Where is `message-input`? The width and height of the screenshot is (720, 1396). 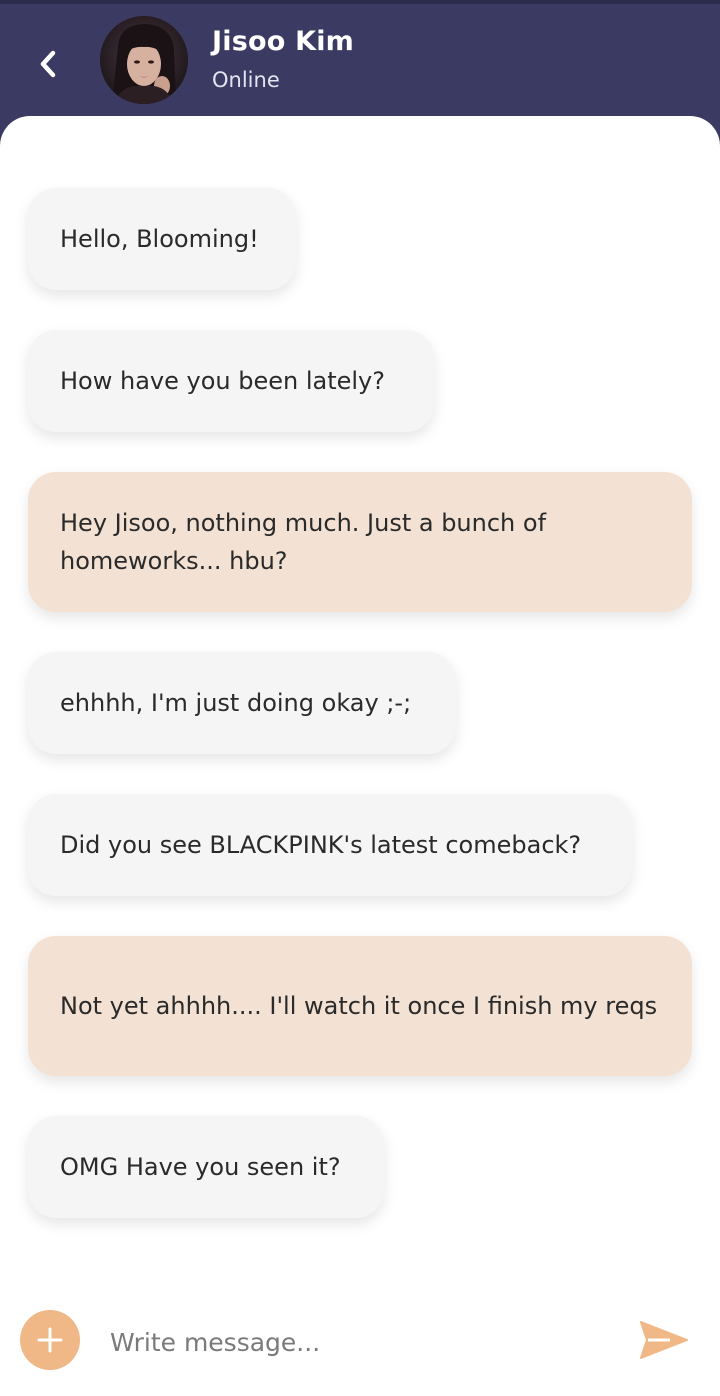
message-input is located at coordinates (360, 1342).